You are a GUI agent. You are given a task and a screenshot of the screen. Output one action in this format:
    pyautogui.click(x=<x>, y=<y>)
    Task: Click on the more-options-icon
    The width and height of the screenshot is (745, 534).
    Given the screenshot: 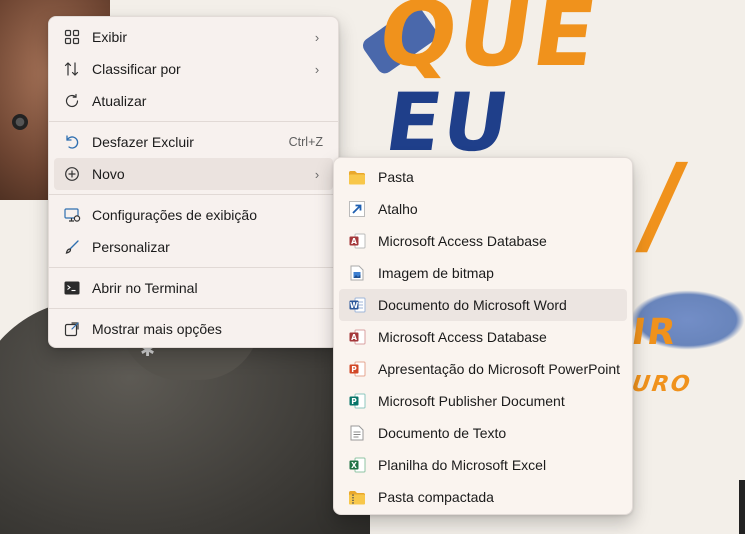 What is the action you would take?
    pyautogui.click(x=72, y=329)
    